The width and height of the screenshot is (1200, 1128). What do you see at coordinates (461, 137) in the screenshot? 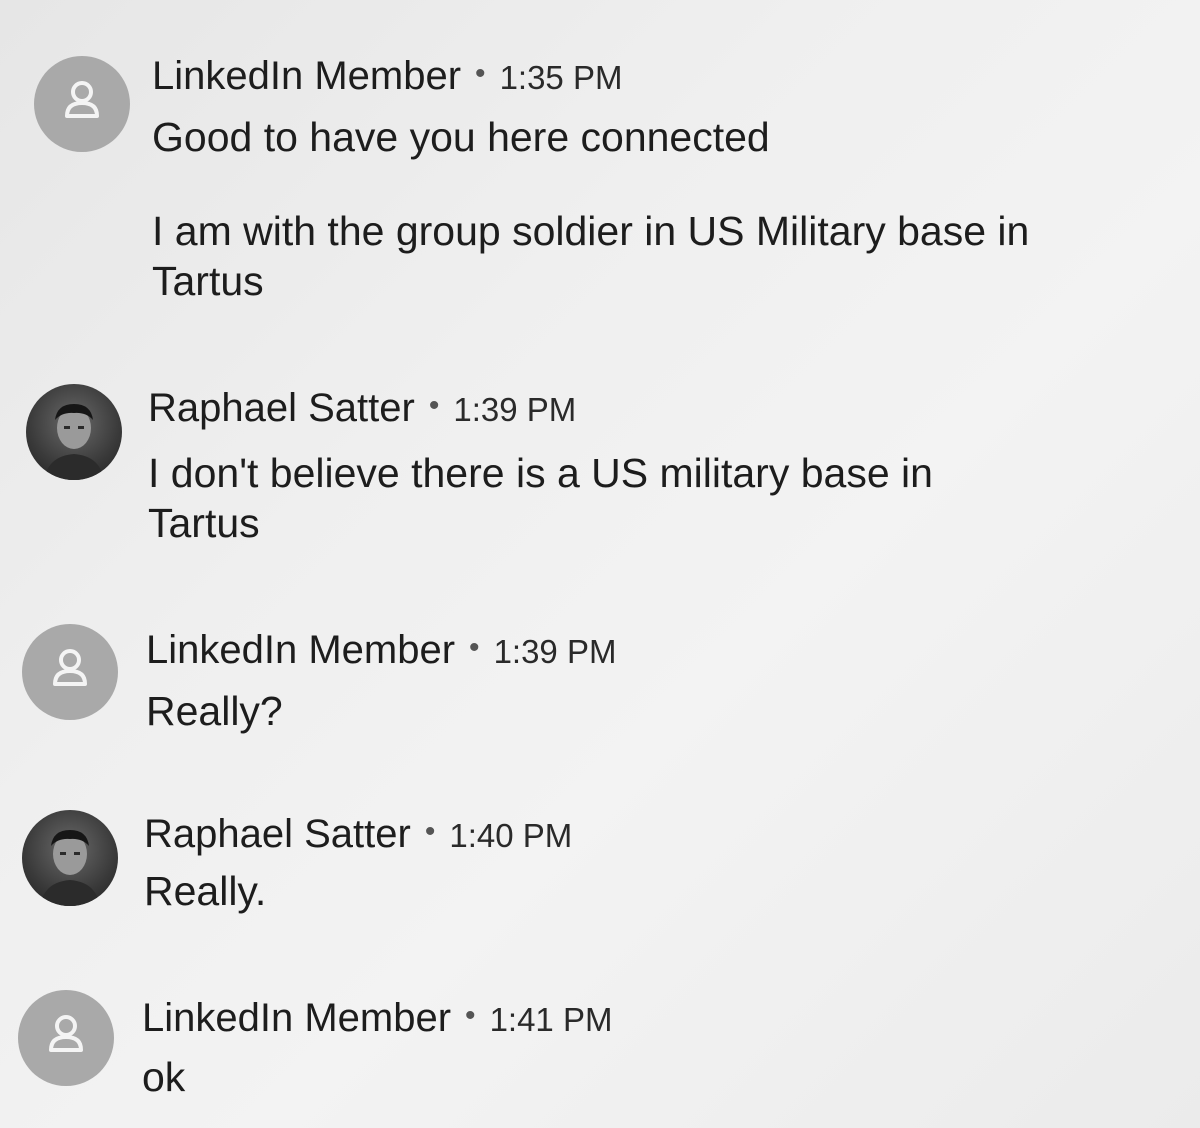
I see `message-text: Good to have you here connected` at bounding box center [461, 137].